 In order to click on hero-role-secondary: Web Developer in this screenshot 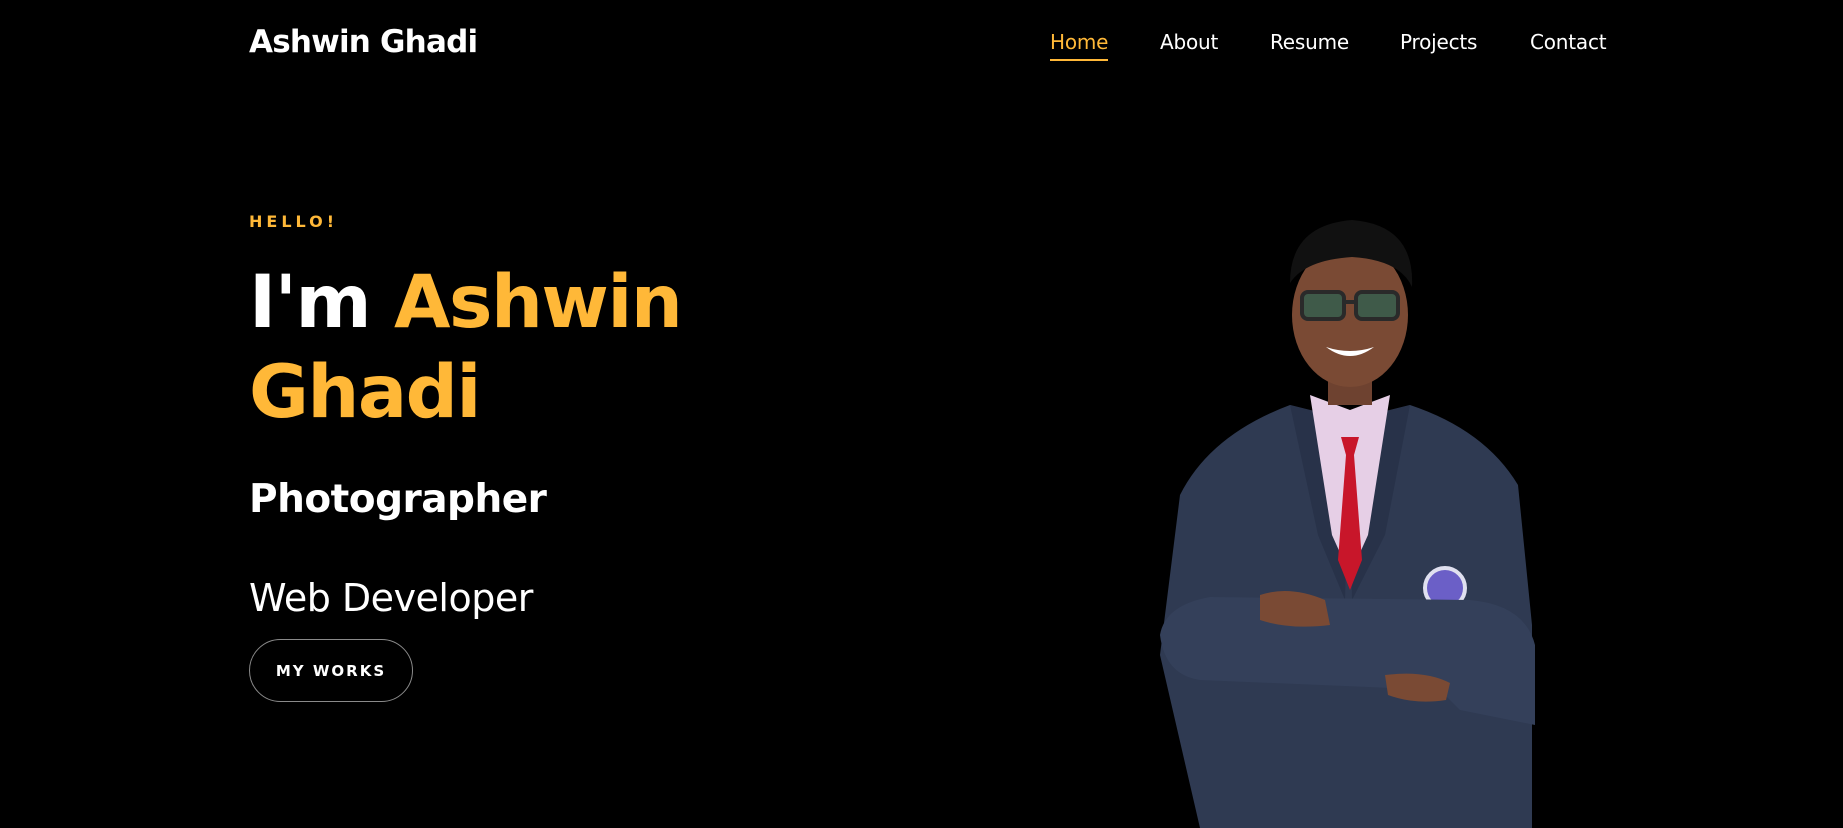, I will do `click(391, 598)`.